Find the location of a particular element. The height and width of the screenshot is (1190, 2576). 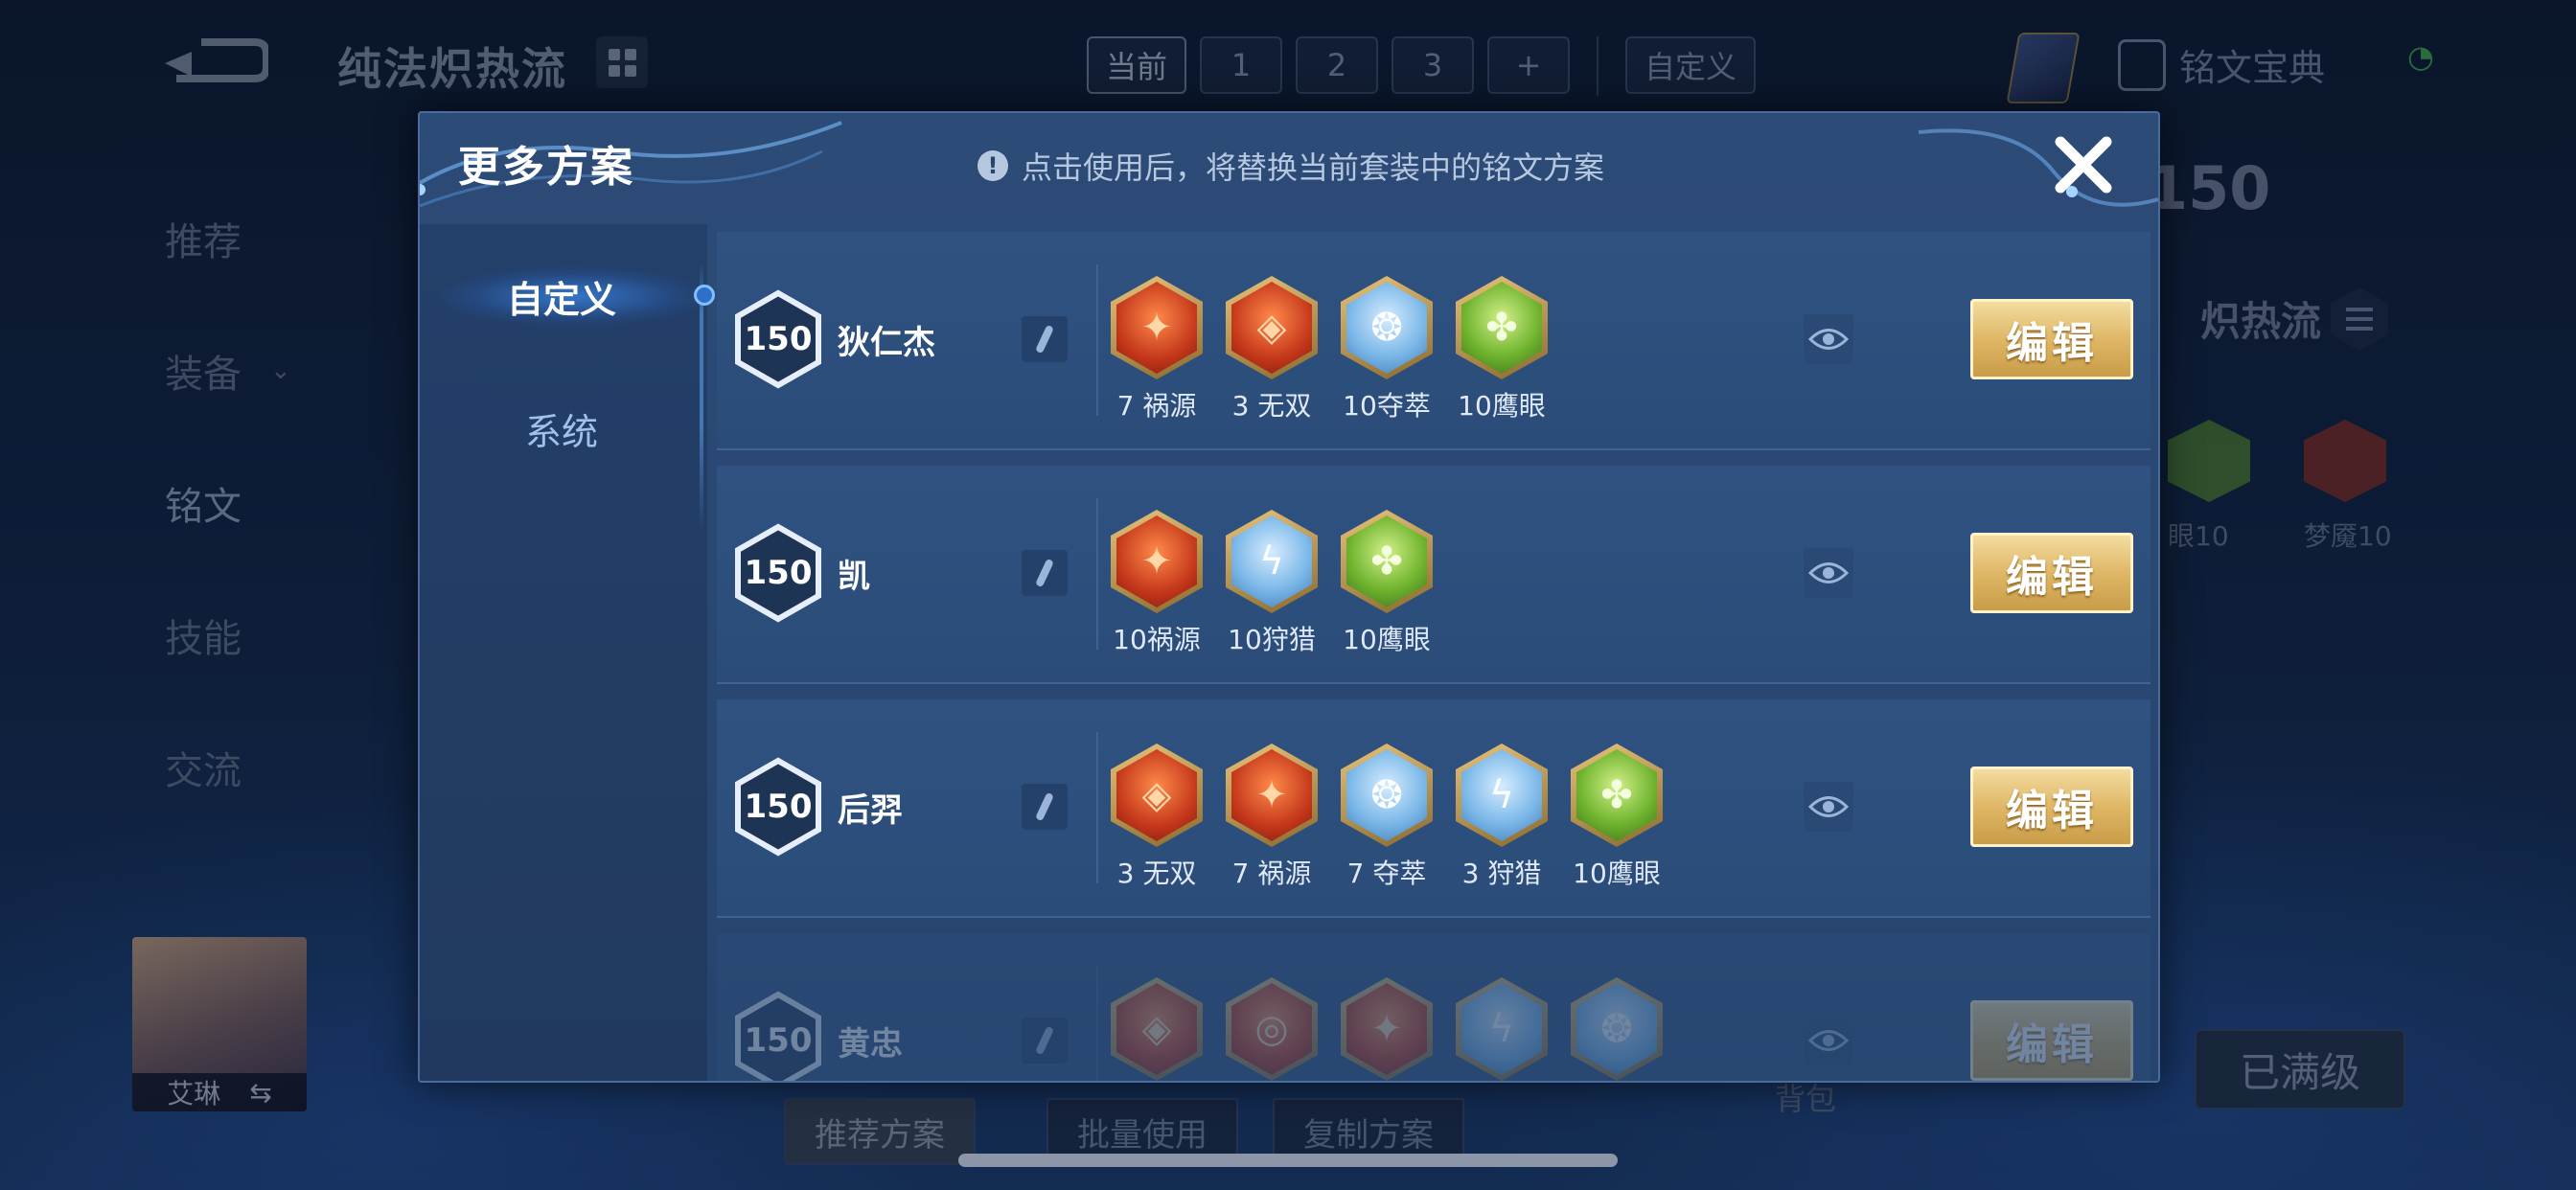

rune-slot: ϟ 3 狩猎 is located at coordinates (1502, 818).